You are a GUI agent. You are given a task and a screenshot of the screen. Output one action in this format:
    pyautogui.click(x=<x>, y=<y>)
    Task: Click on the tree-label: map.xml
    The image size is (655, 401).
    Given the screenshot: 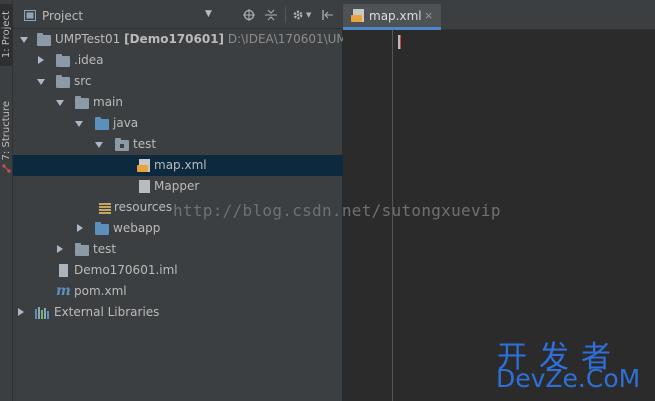 What is the action you would take?
    pyautogui.click(x=180, y=165)
    